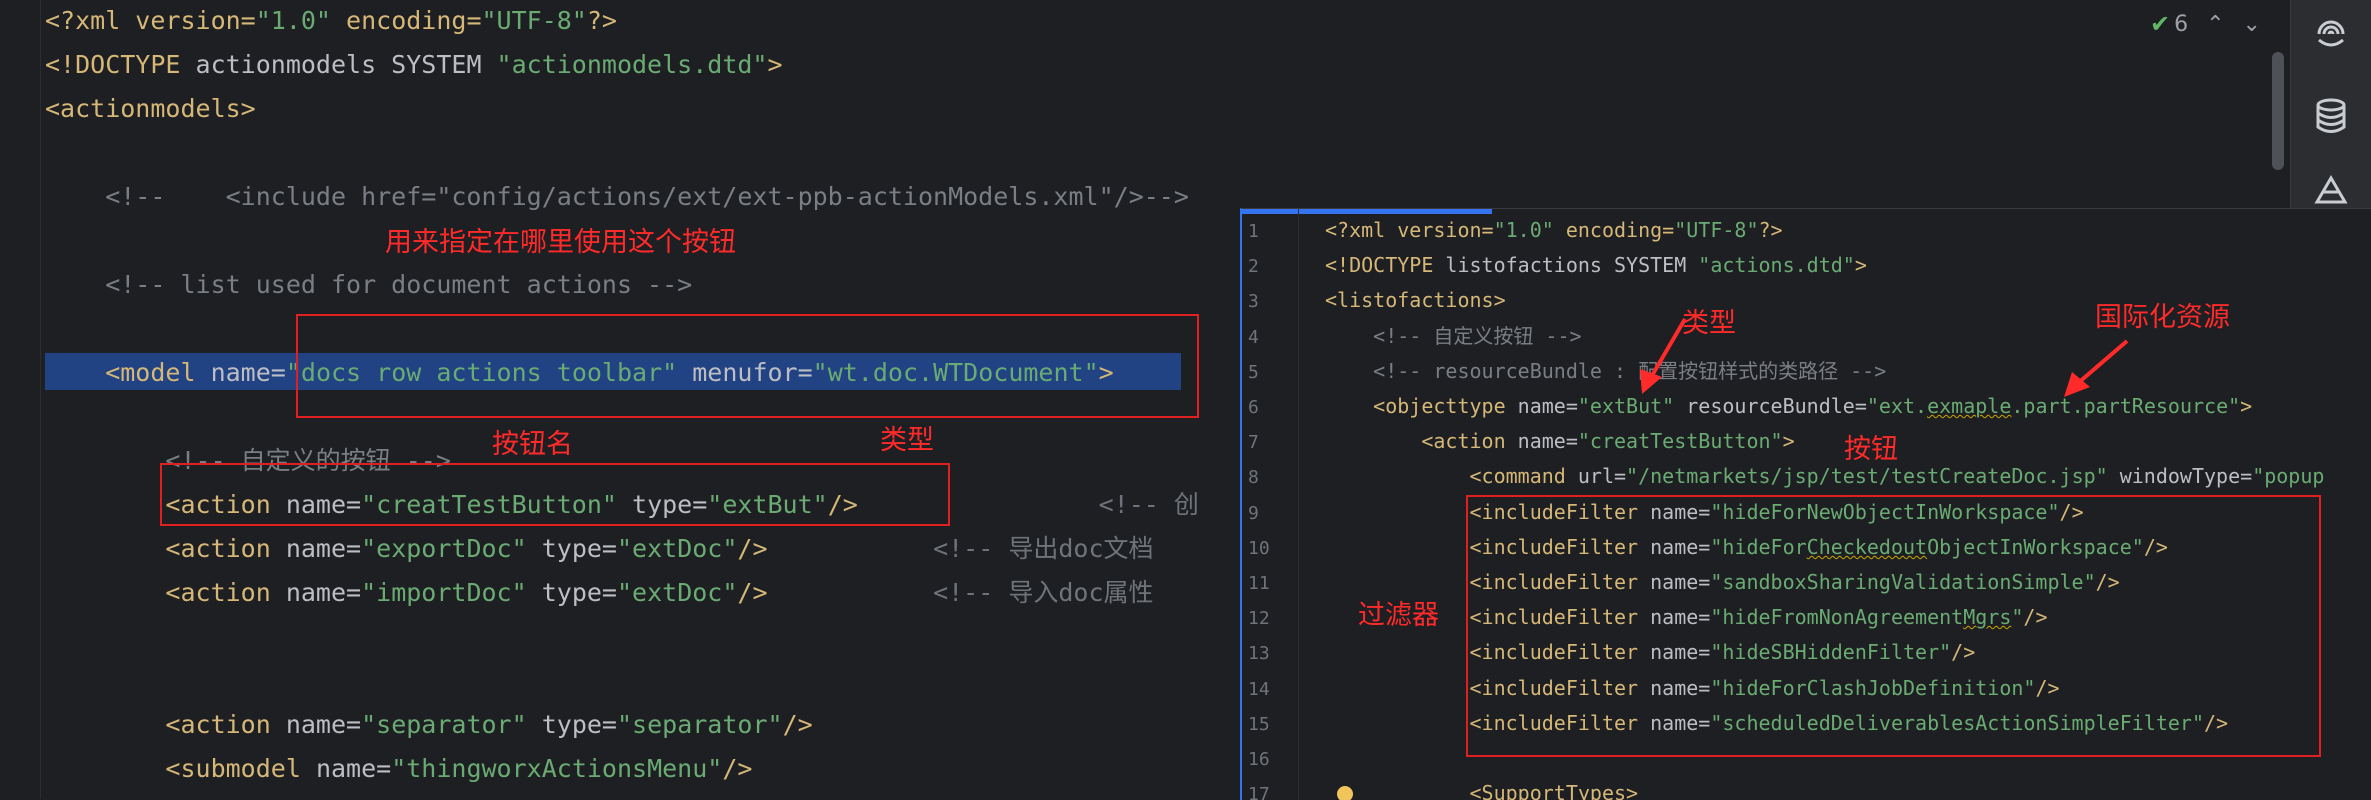 This screenshot has width=2371, height=800. Describe the element at coordinates (120, 64) in the screenshot. I see `code-token: <!DOCTYPE` at that location.